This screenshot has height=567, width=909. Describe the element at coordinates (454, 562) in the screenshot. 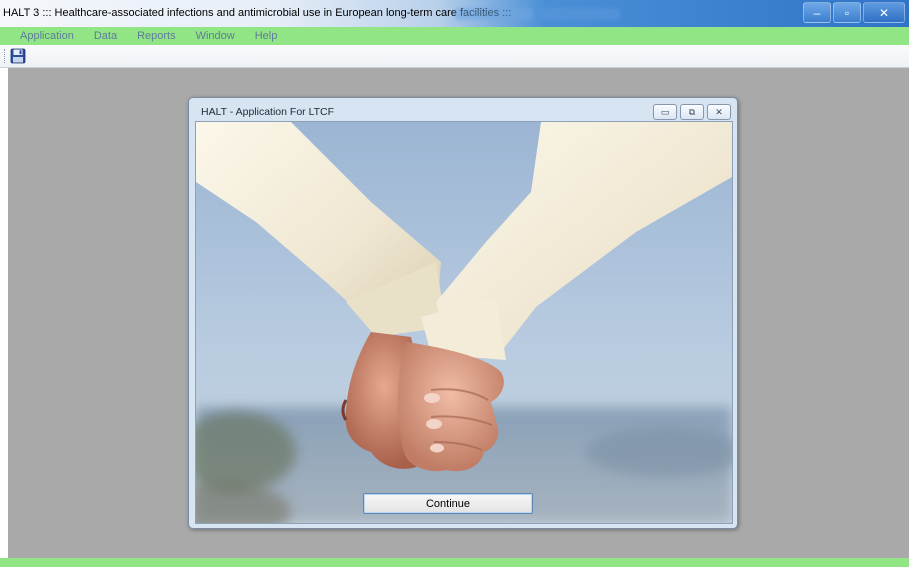

I see `status-bar` at that location.